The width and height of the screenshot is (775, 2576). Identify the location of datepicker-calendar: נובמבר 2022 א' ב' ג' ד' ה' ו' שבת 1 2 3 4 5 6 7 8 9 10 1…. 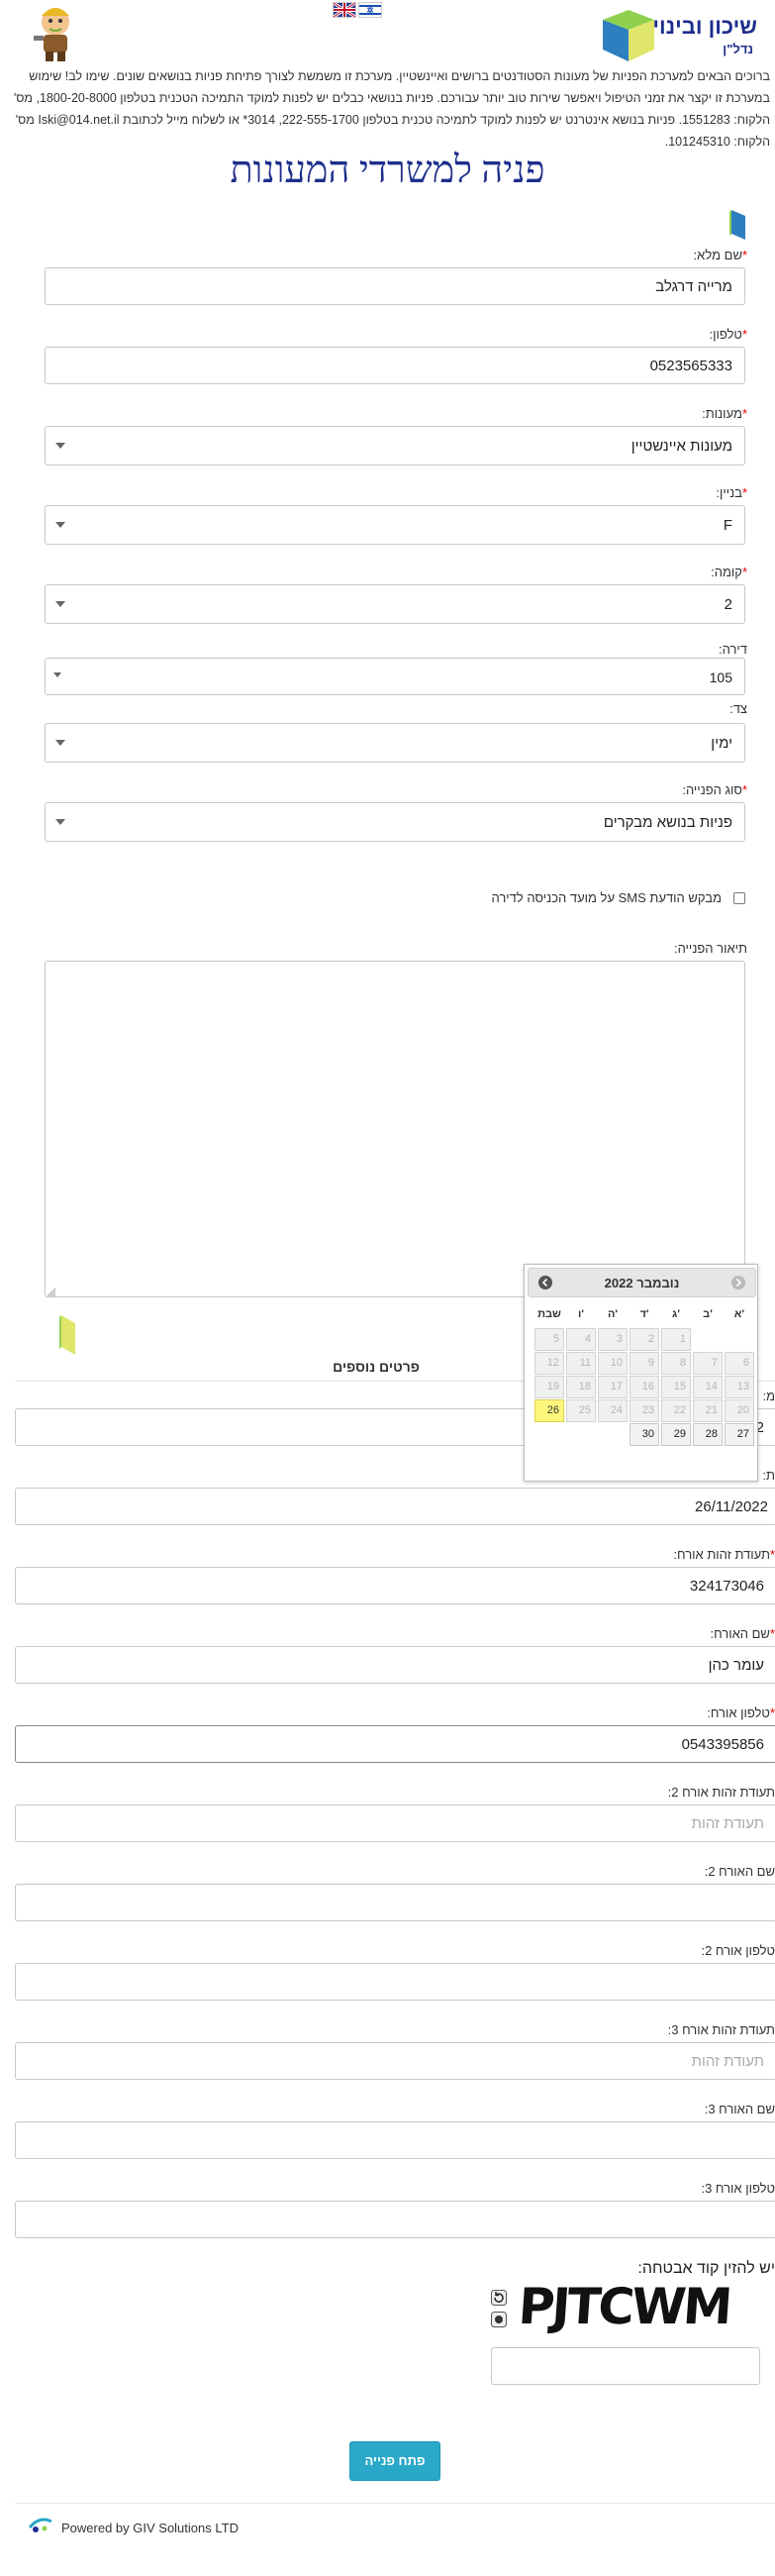
(641, 1373).